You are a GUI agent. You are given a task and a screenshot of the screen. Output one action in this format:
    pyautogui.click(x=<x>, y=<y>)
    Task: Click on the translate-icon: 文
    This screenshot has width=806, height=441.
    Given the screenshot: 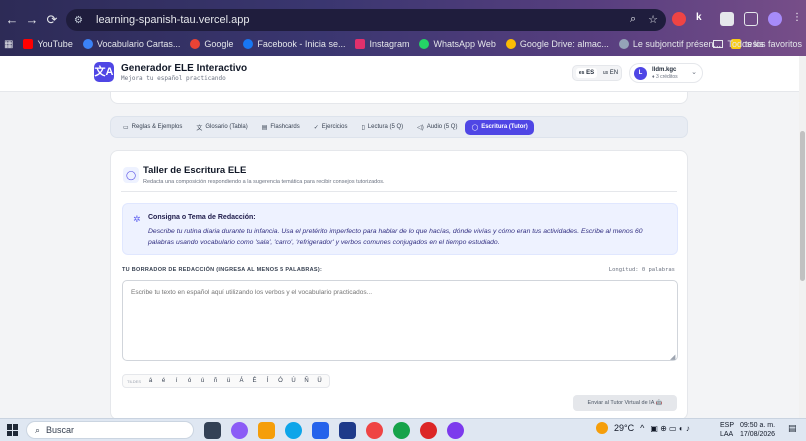 What is the action you would take?
    pyautogui.click(x=199, y=128)
    